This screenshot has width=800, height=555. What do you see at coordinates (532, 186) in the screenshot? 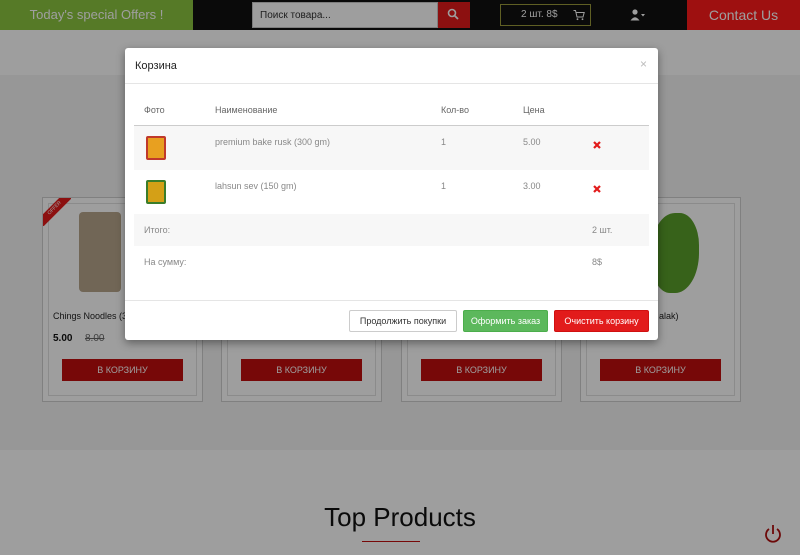
I see `item-price: 3.00` at bounding box center [532, 186].